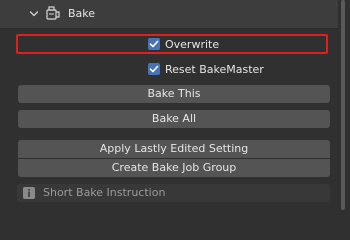 The width and height of the screenshot is (350, 240). I want to click on reset-bakemaster-checkbox, so click(154, 69).